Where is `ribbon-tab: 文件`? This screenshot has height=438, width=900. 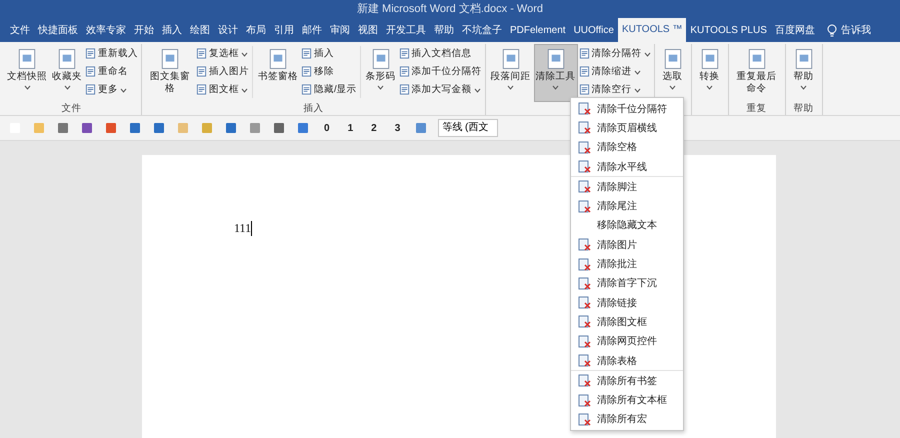 ribbon-tab: 文件 is located at coordinates (20, 31).